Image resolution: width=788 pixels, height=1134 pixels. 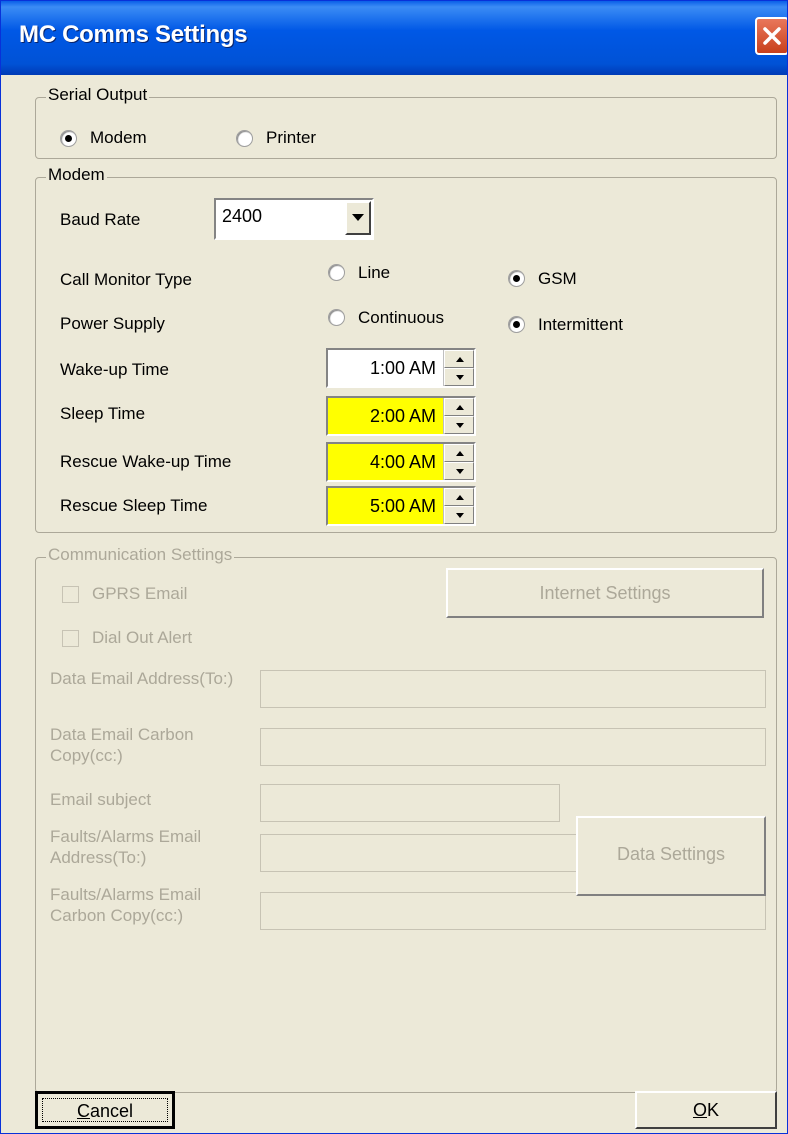 What do you see at coordinates (374, 273) in the screenshot?
I see `line-radio-label: Line` at bounding box center [374, 273].